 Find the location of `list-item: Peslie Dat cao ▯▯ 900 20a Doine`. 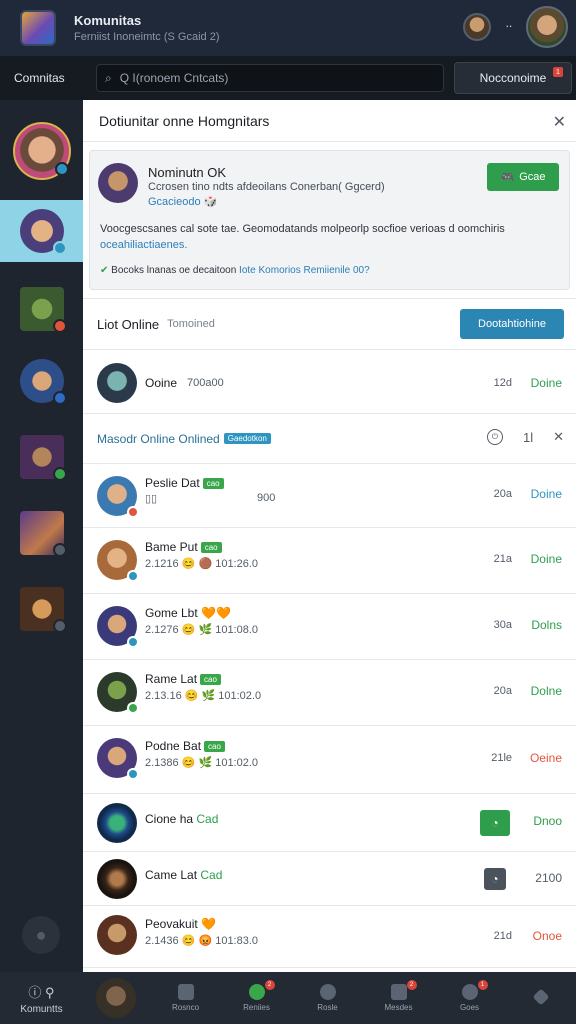

list-item: Peslie Dat cao ▯▯ 900 20a Doine is located at coordinates (329, 496).